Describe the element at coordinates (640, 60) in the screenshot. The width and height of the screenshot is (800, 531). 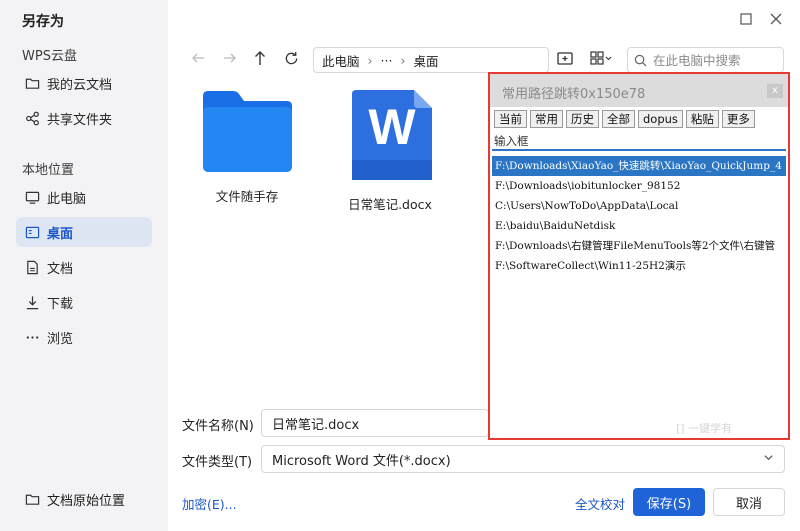
I see `search-icon` at that location.